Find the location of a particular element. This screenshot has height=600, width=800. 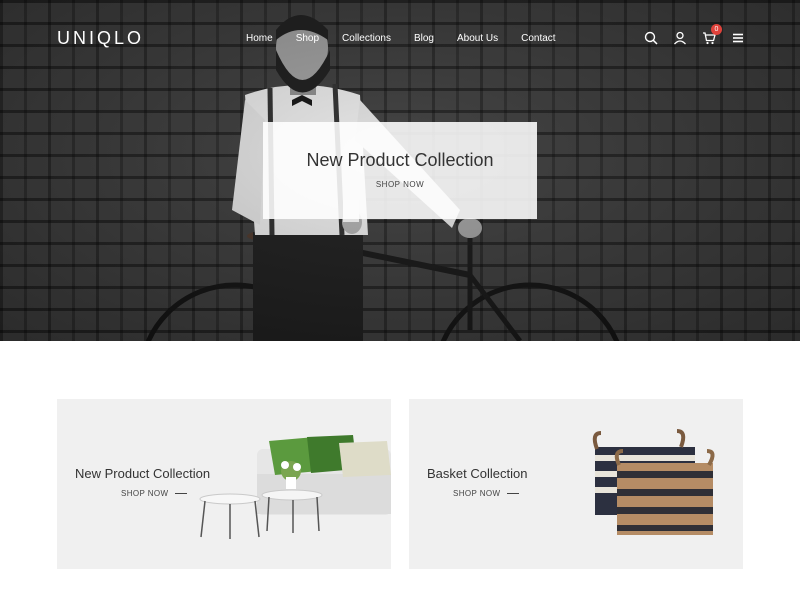

hero-cta-box: New Product Collection SHOP NOW is located at coordinates (400, 170).